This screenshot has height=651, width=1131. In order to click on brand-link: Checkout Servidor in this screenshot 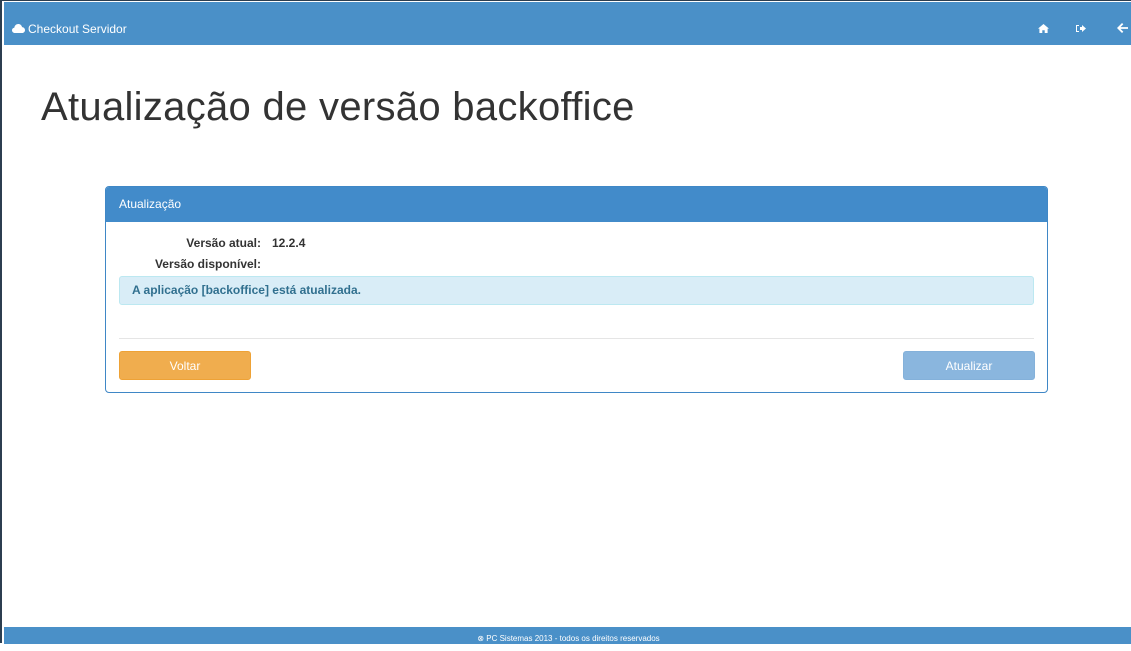, I will do `click(69, 29)`.